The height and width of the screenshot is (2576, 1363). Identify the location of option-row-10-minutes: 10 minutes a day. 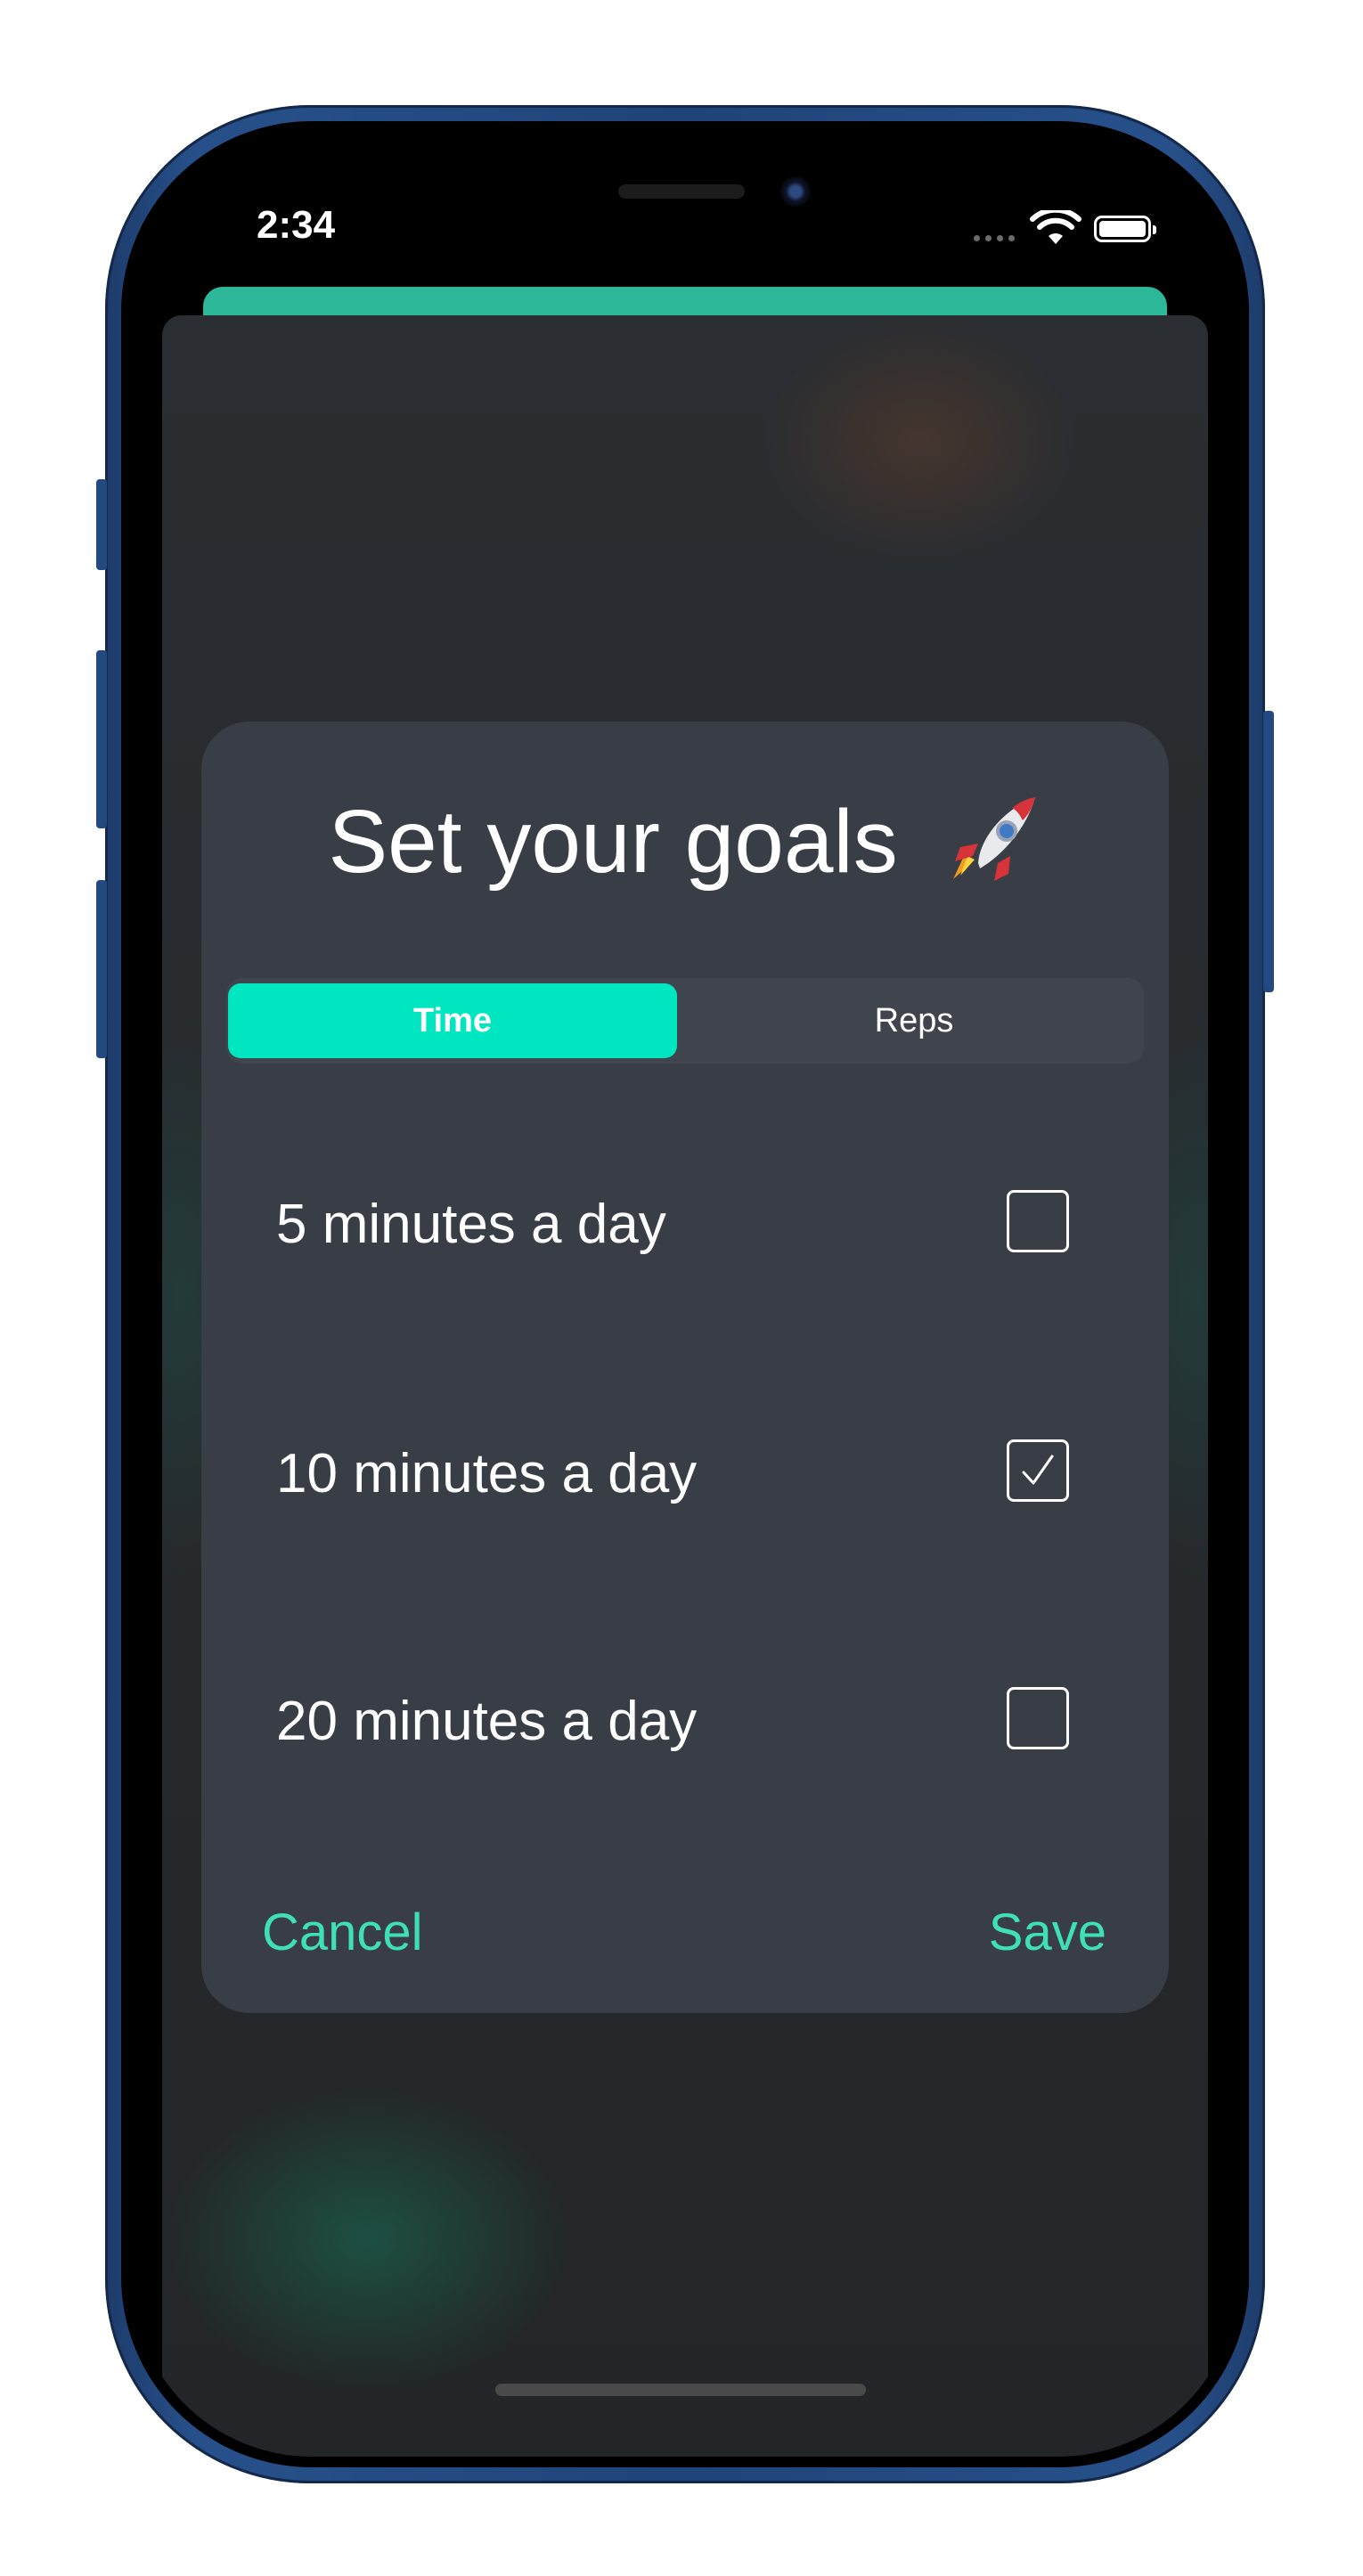
(686, 1474).